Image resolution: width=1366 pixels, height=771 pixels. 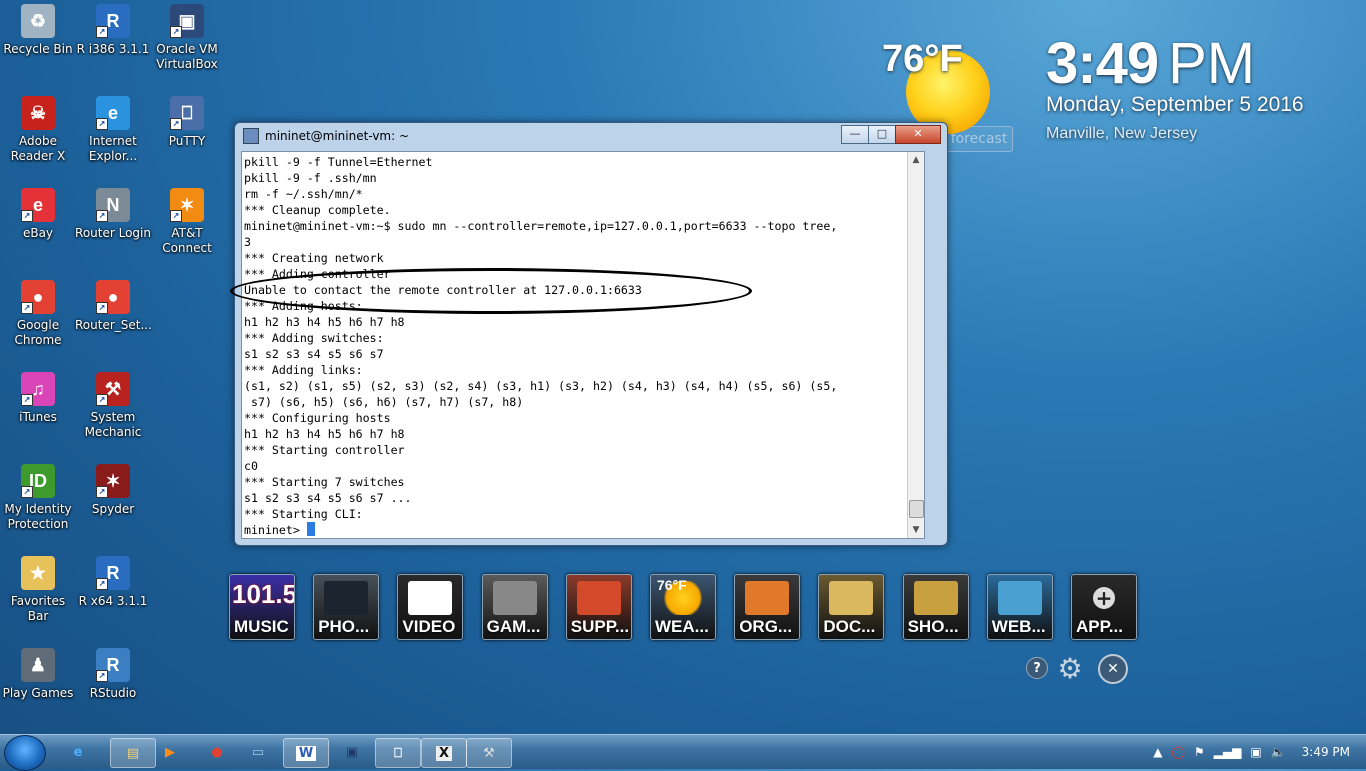 I want to click on taskbar-internet-explorer-button: e, so click(x=78, y=752).